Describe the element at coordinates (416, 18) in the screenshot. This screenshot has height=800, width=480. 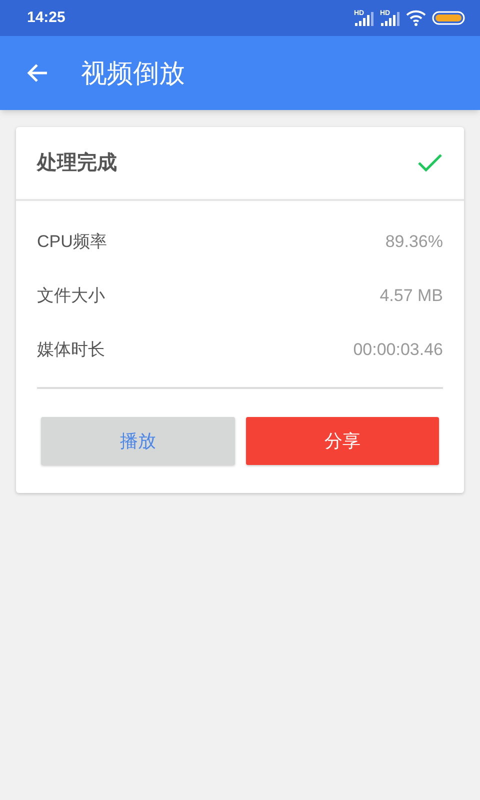
I see `wifi-icon` at that location.